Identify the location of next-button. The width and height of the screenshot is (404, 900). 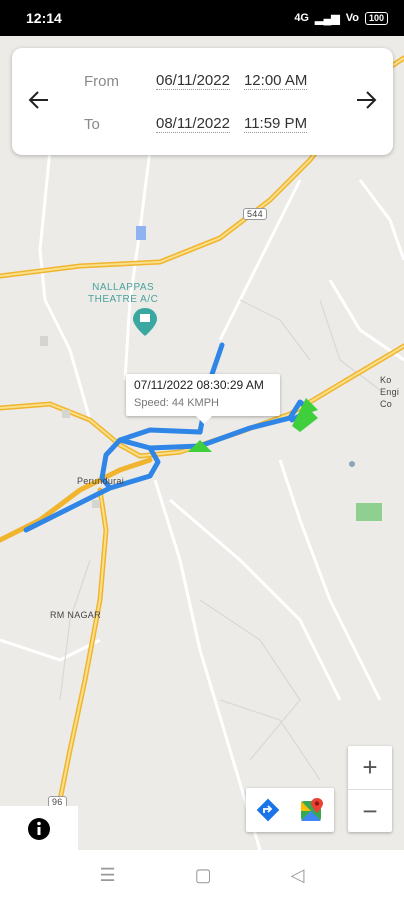
(366, 100).